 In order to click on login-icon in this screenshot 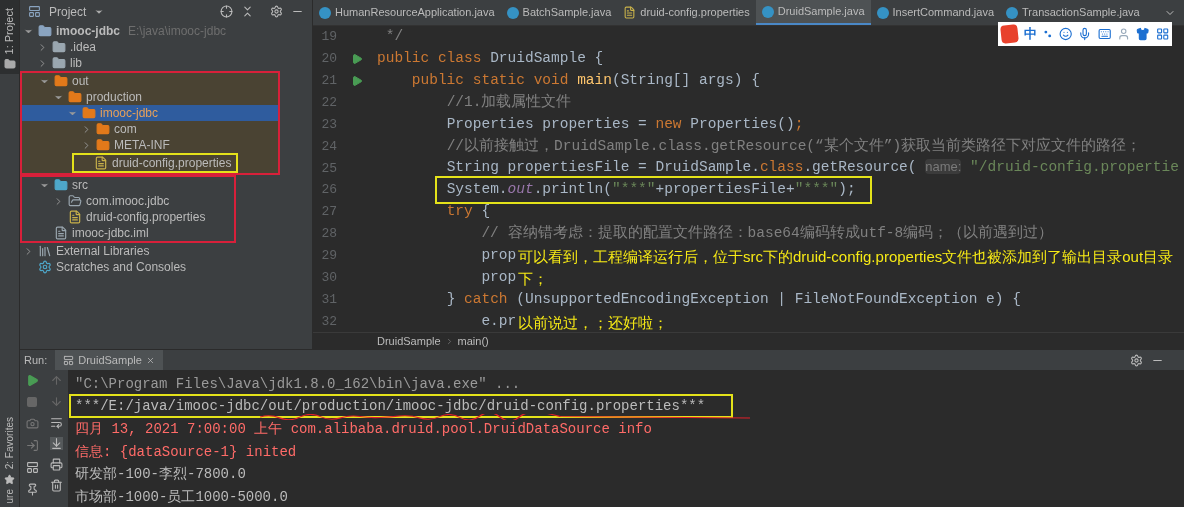, I will do `click(32, 446)`.